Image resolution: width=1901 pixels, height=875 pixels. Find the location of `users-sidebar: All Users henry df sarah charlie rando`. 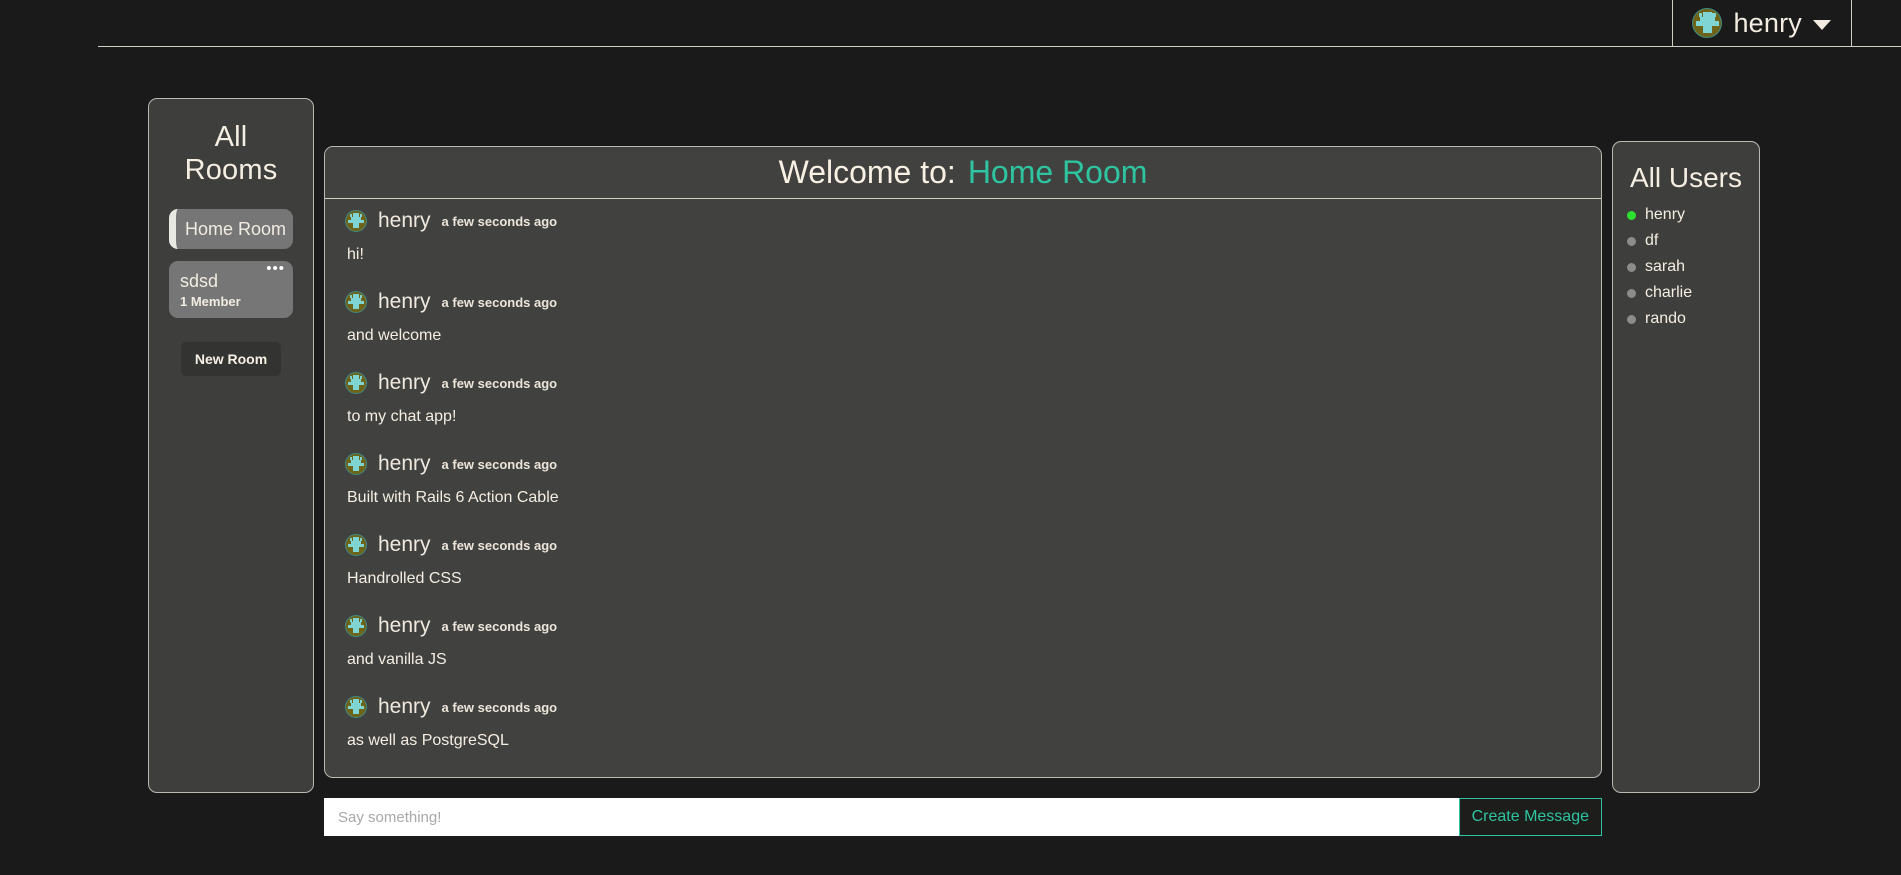

users-sidebar: All Users henry df sarah charlie rando is located at coordinates (1686, 467).